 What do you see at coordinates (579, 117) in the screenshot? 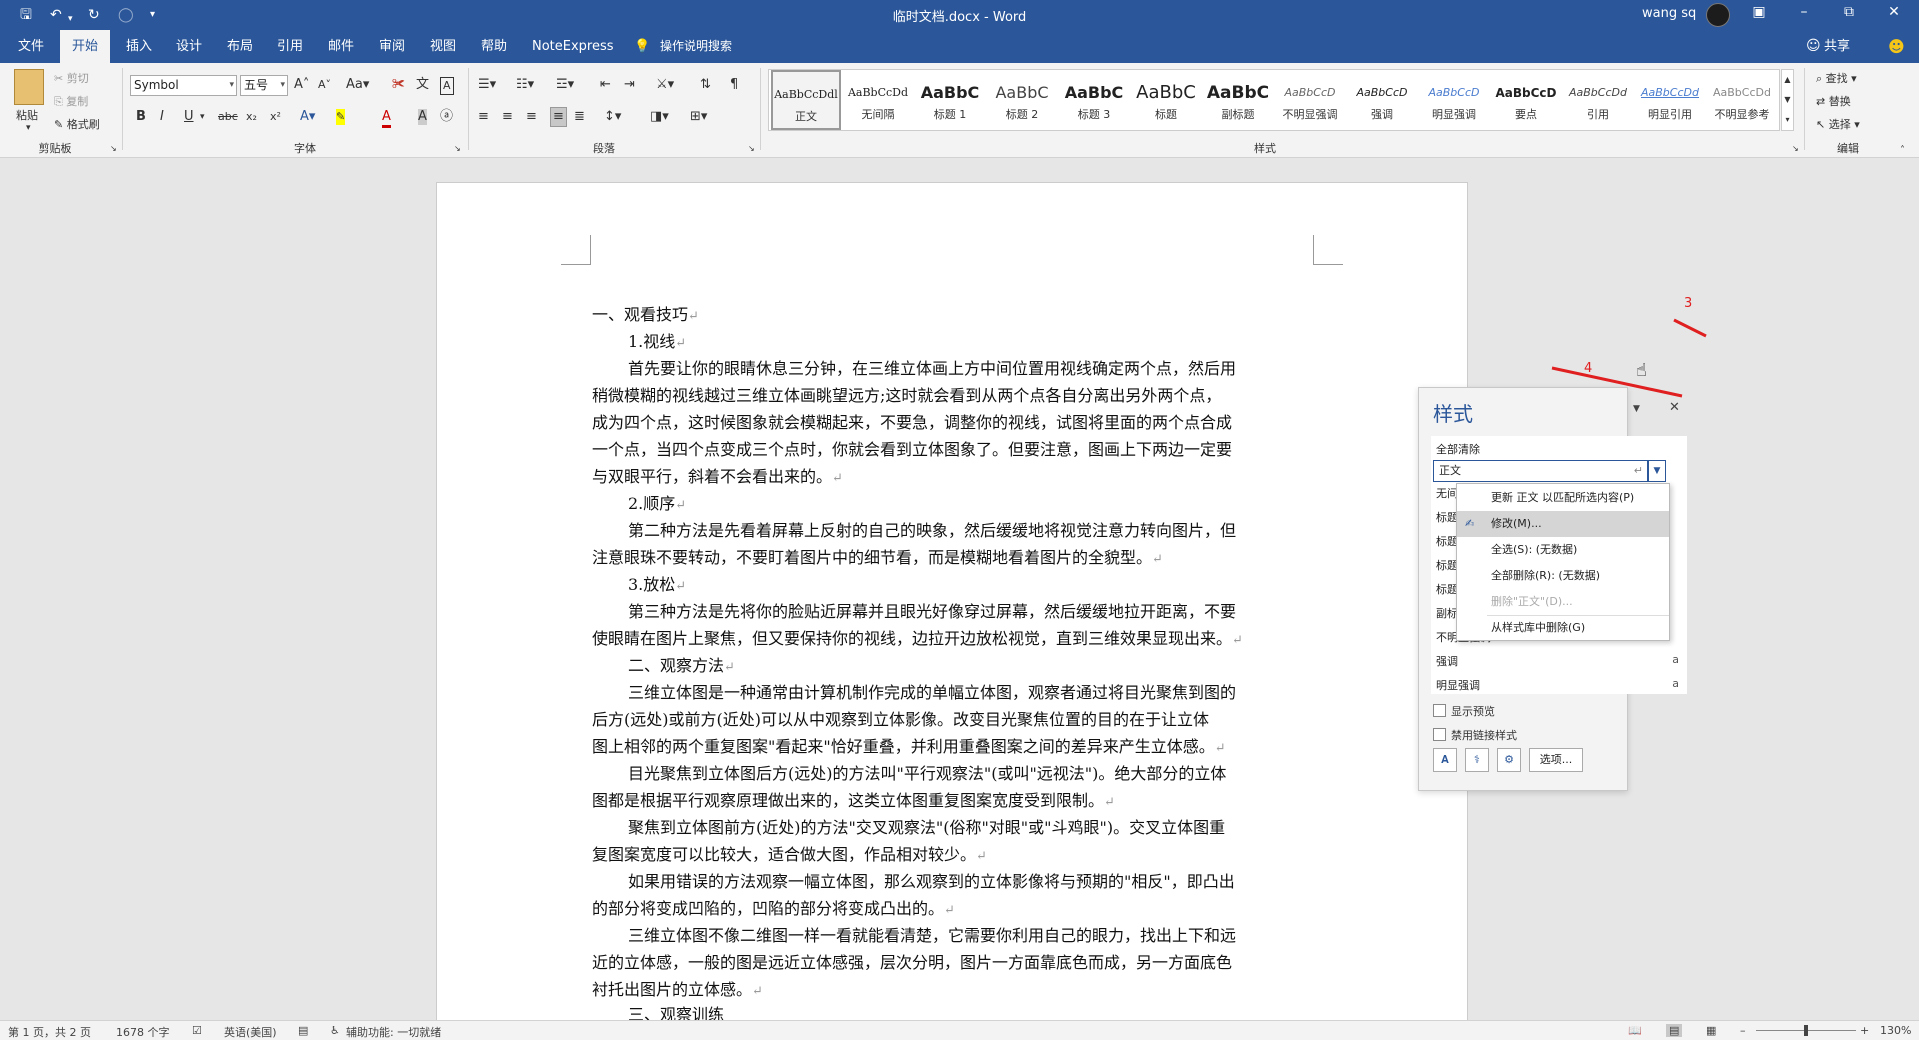
I see `distributed-icon: ≣` at bounding box center [579, 117].